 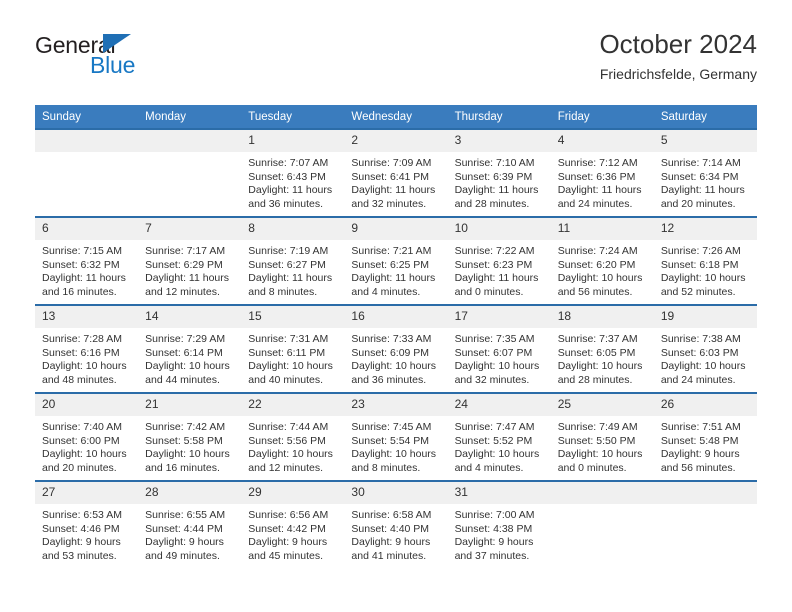 What do you see at coordinates (700, 339) in the screenshot?
I see `sunrise-time: Sunrise: 7:38 AM` at bounding box center [700, 339].